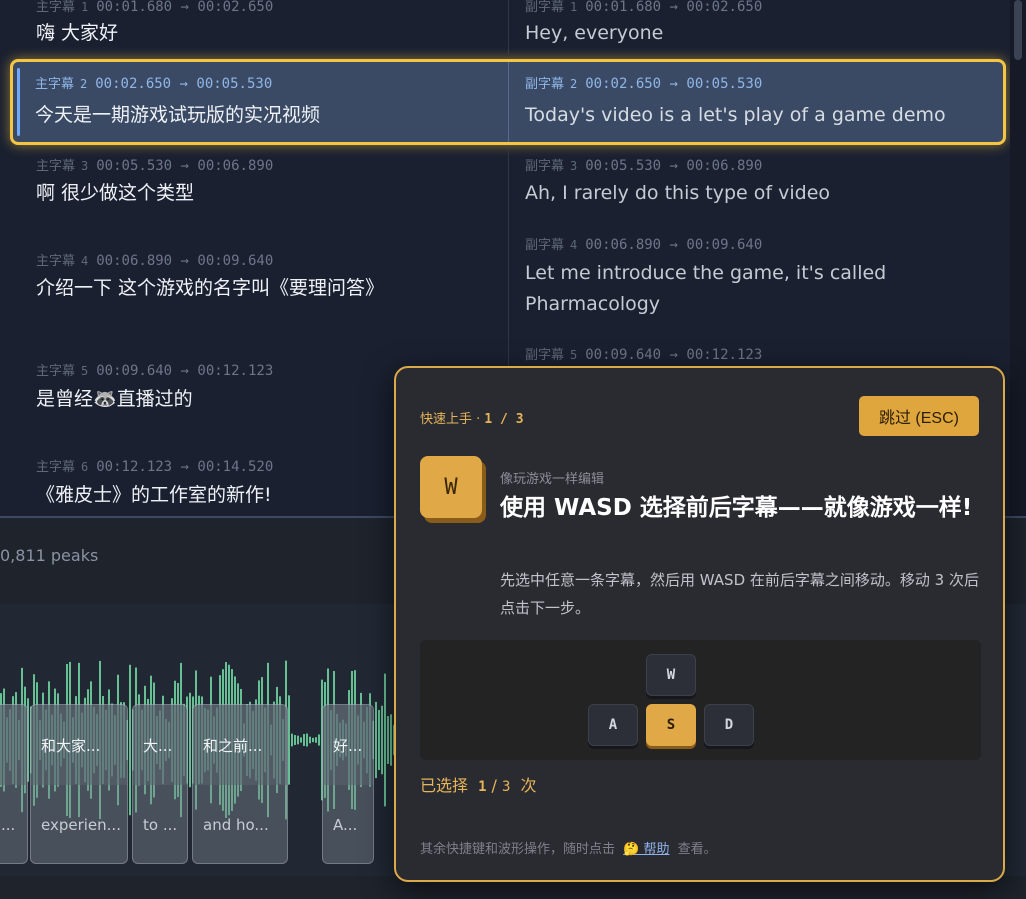 The image size is (1026, 899). I want to click on key-d: D, so click(729, 725).